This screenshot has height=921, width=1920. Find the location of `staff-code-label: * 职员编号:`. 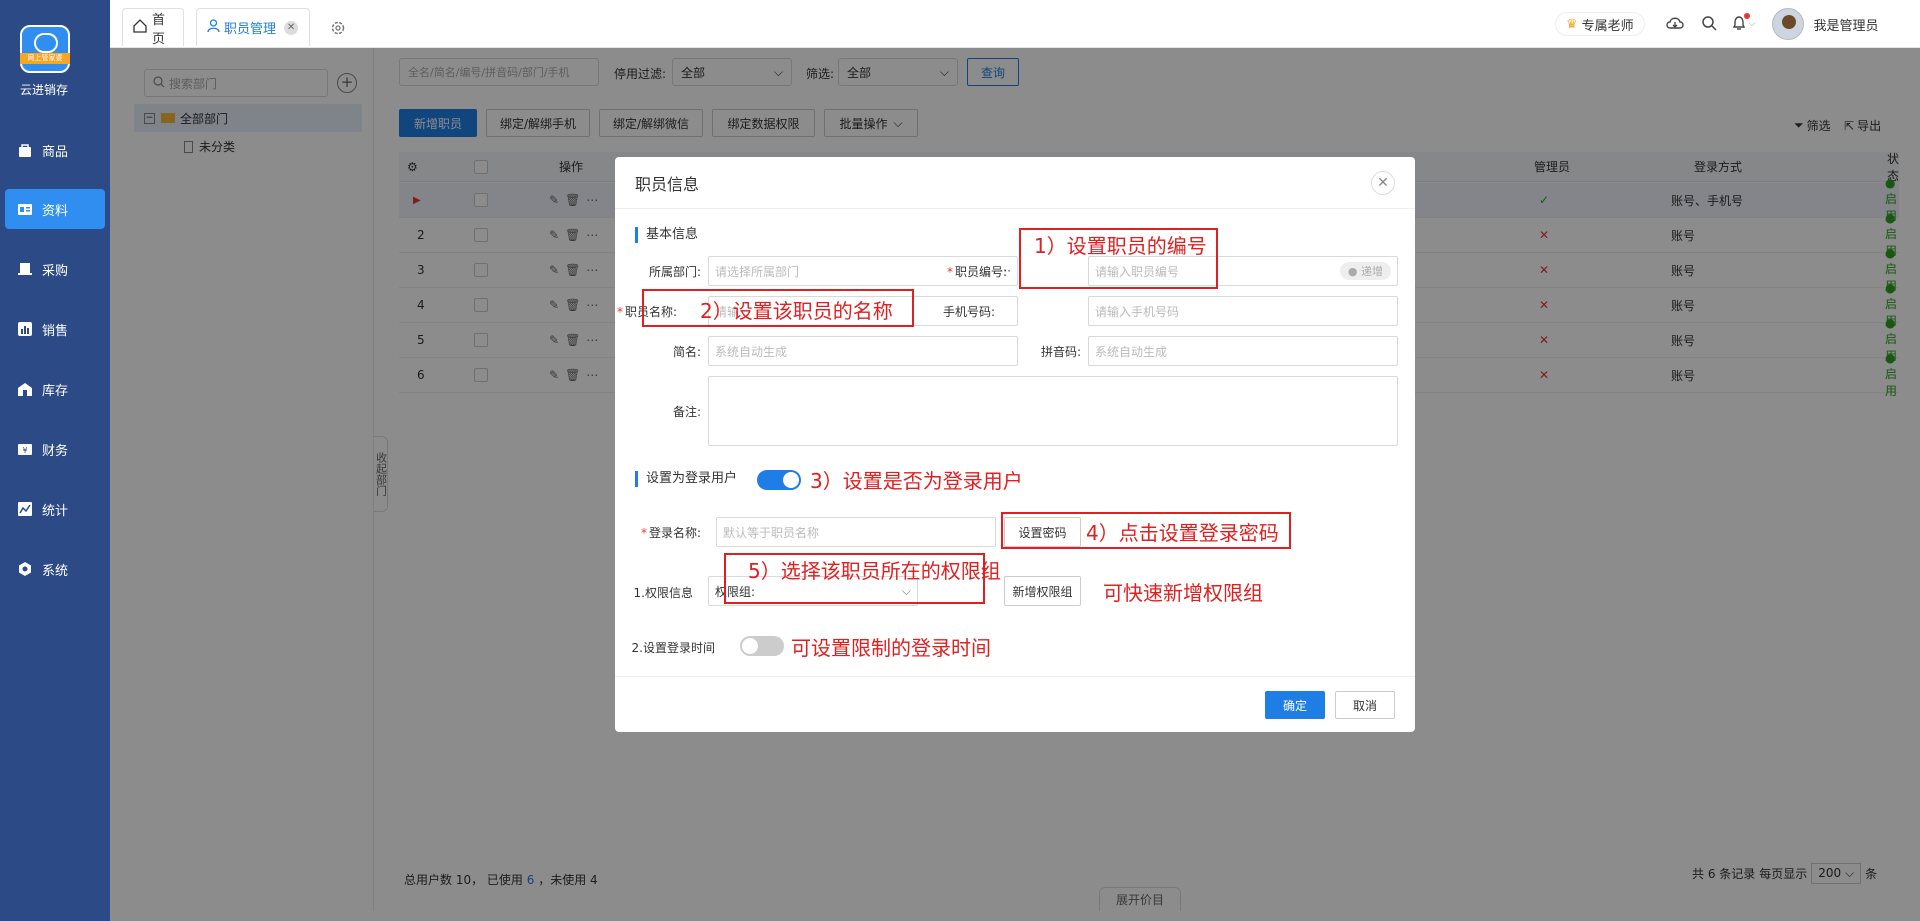

staff-code-label: * 职员编号: is located at coordinates (976, 272).